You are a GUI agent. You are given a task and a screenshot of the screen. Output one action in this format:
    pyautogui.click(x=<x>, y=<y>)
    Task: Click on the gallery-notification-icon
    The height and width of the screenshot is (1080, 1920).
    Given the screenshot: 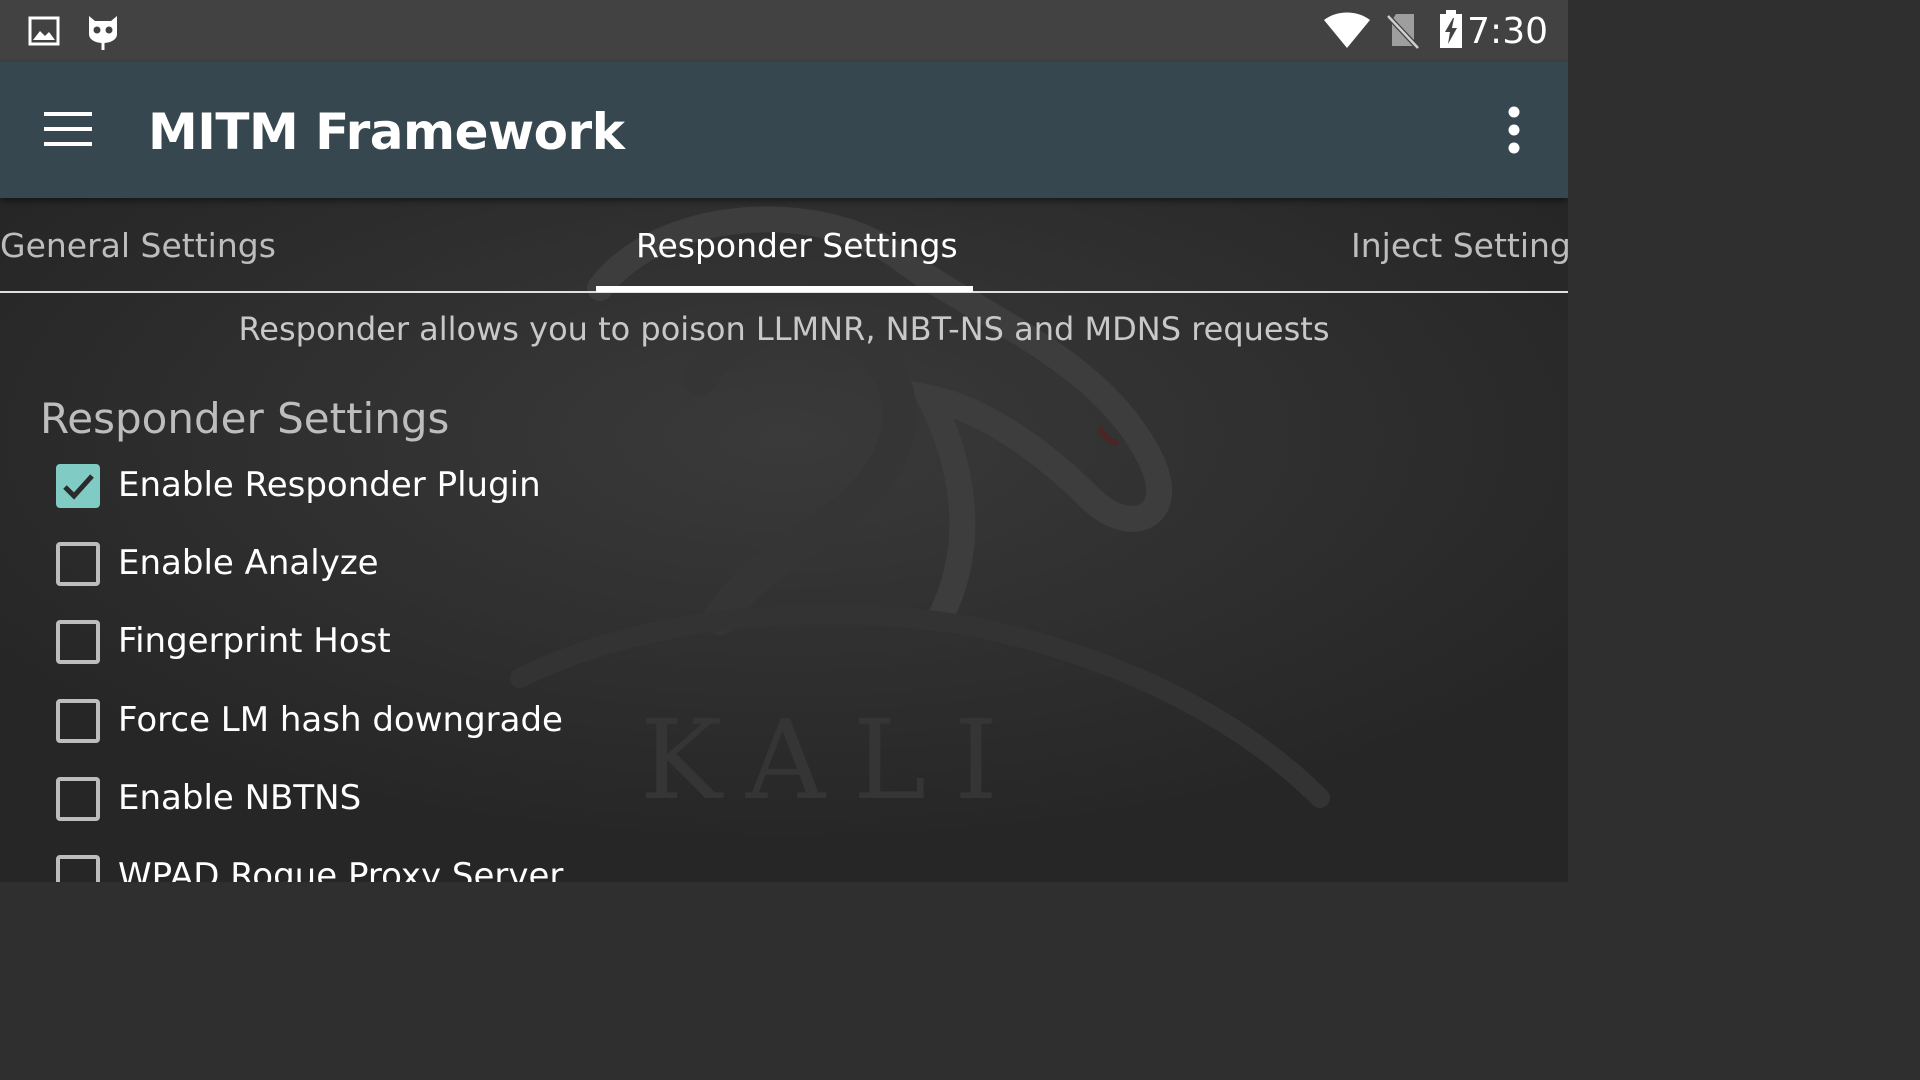 What is the action you would take?
    pyautogui.click(x=44, y=31)
    